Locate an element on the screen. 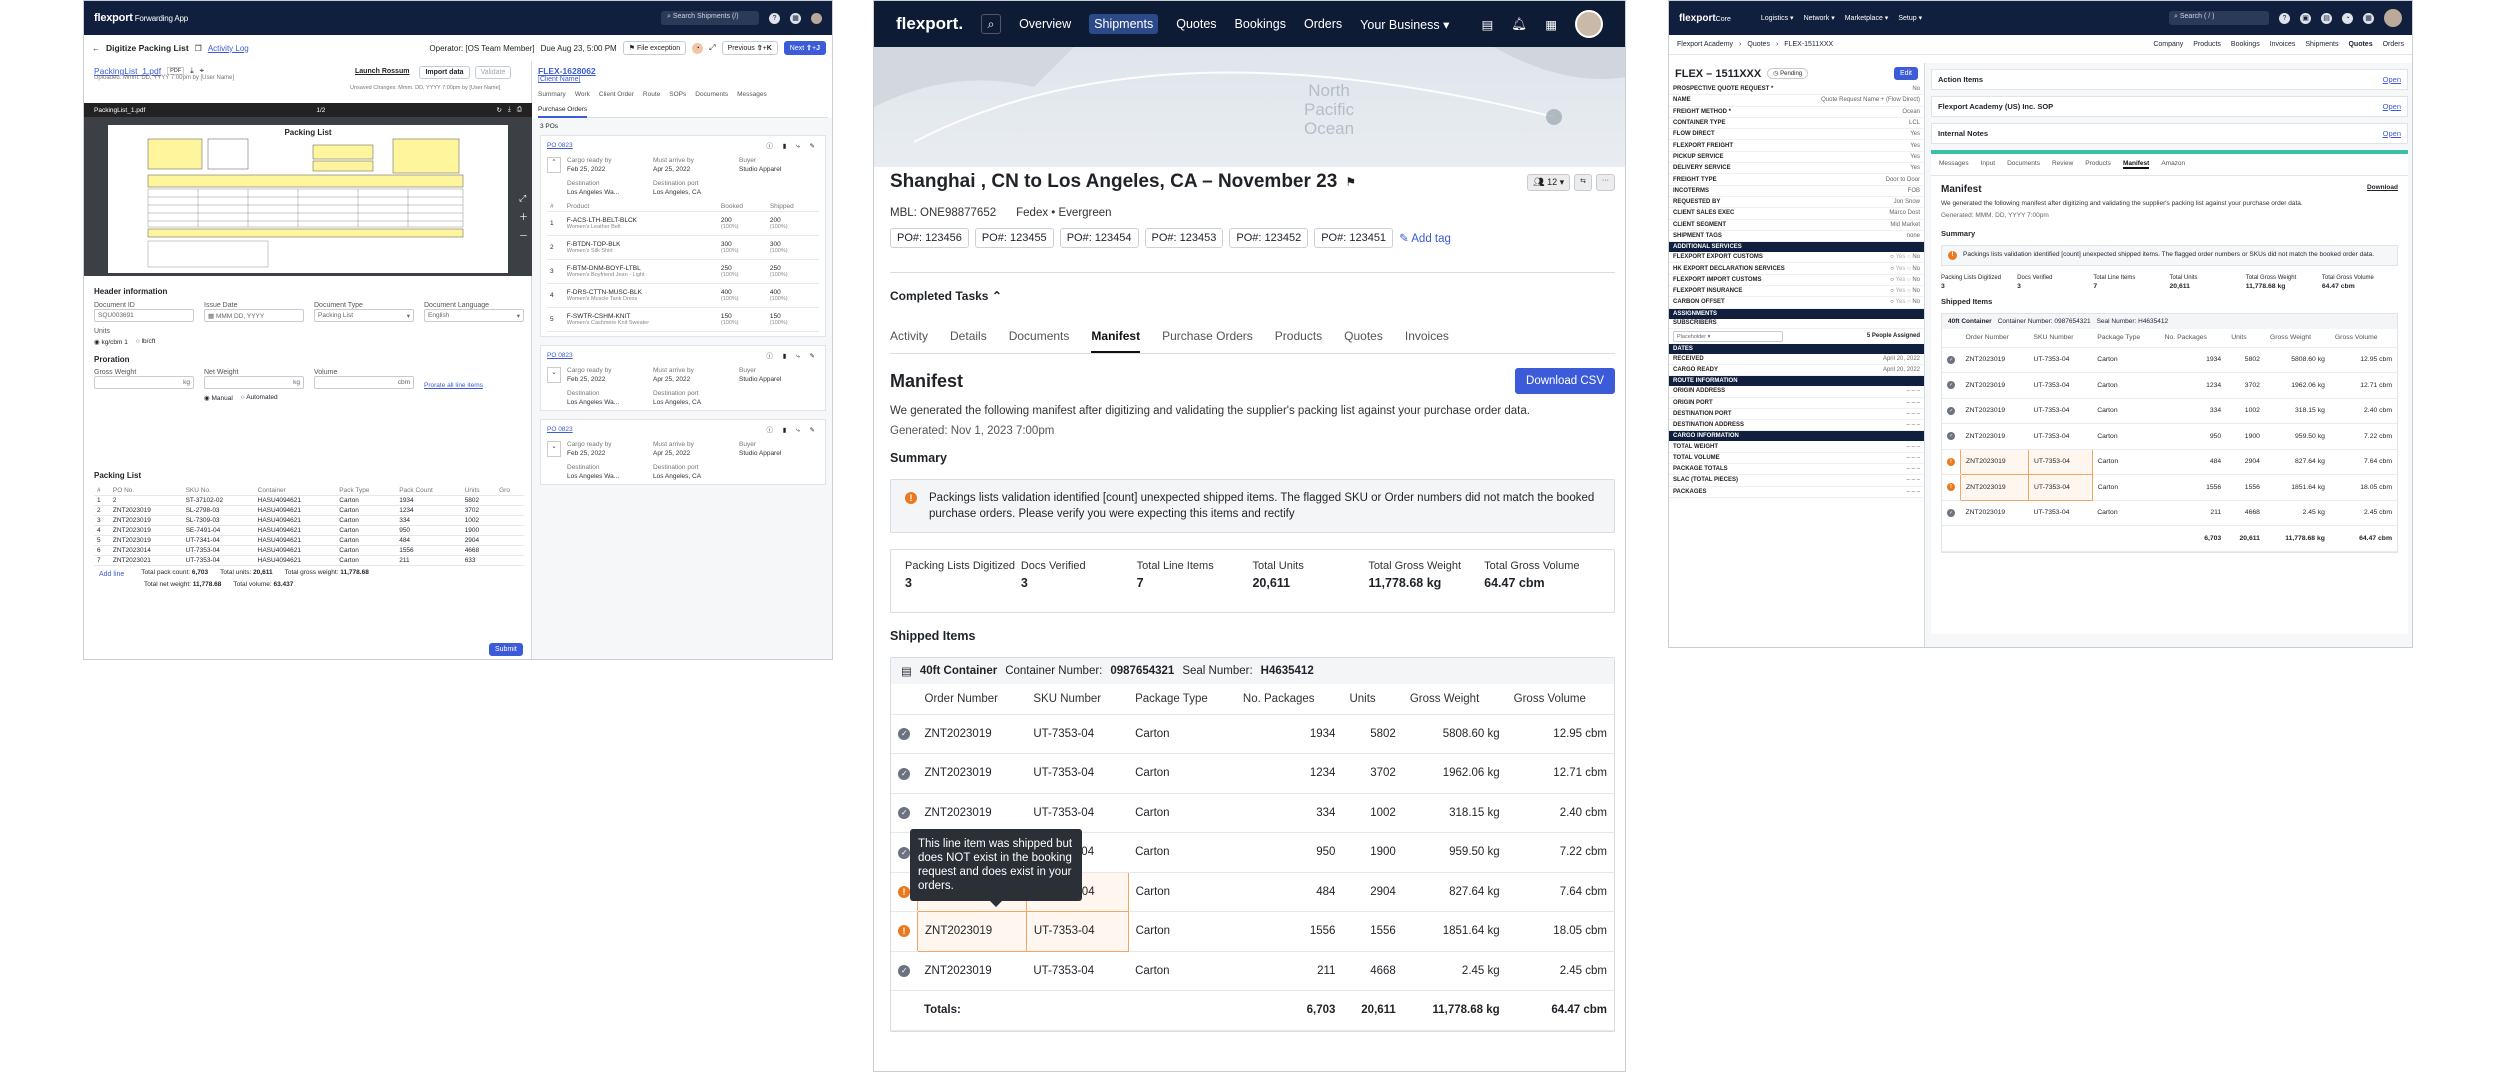 The height and width of the screenshot is (1072, 2500). inbox-icon: ▣ is located at coordinates (2305, 18).